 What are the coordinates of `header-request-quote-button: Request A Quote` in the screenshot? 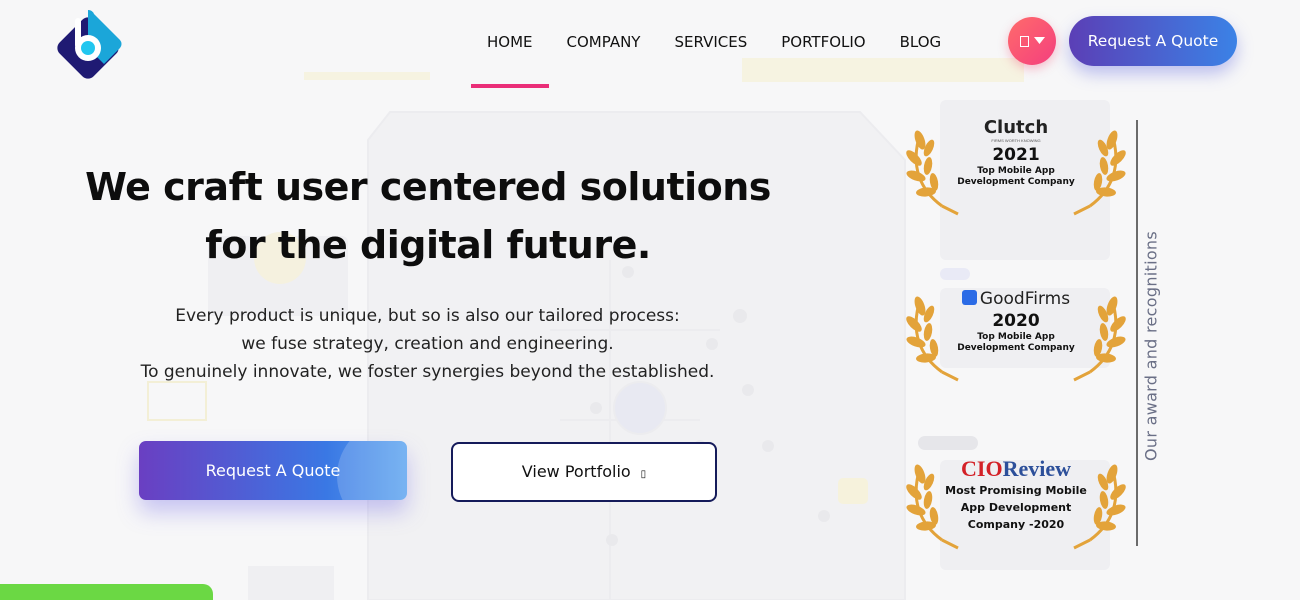 It's located at (1153, 41).